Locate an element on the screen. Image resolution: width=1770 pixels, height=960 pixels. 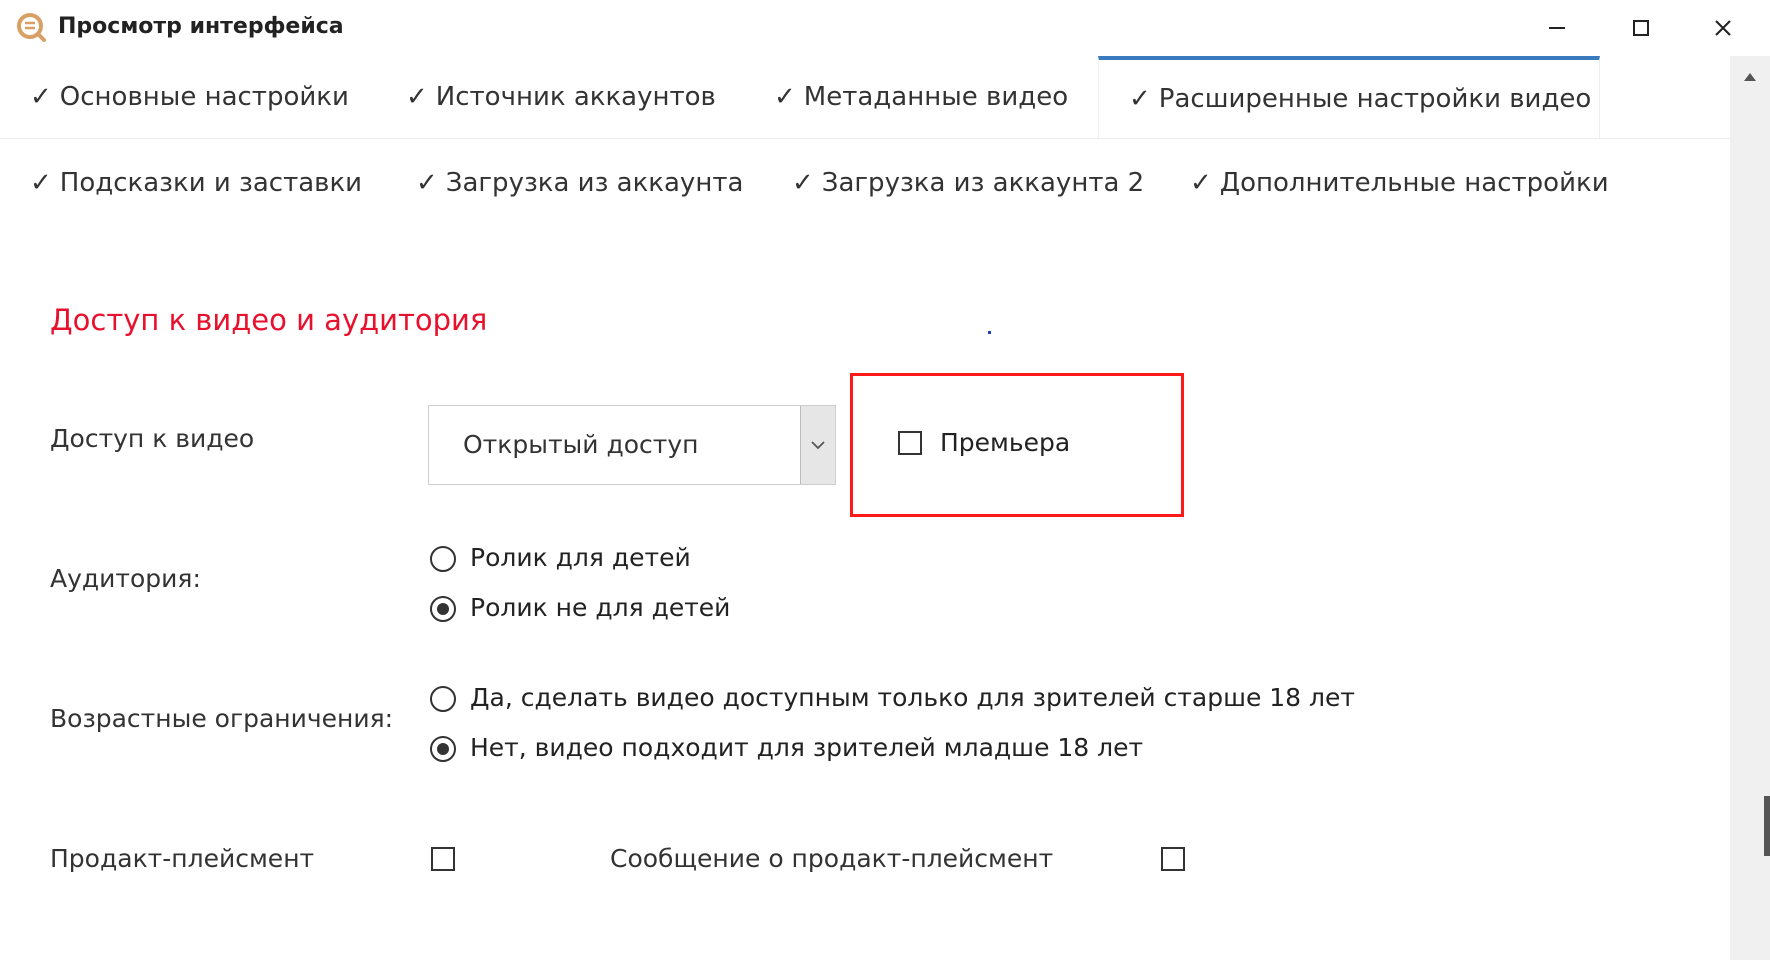
select-dropdown-button is located at coordinates (817, 445).